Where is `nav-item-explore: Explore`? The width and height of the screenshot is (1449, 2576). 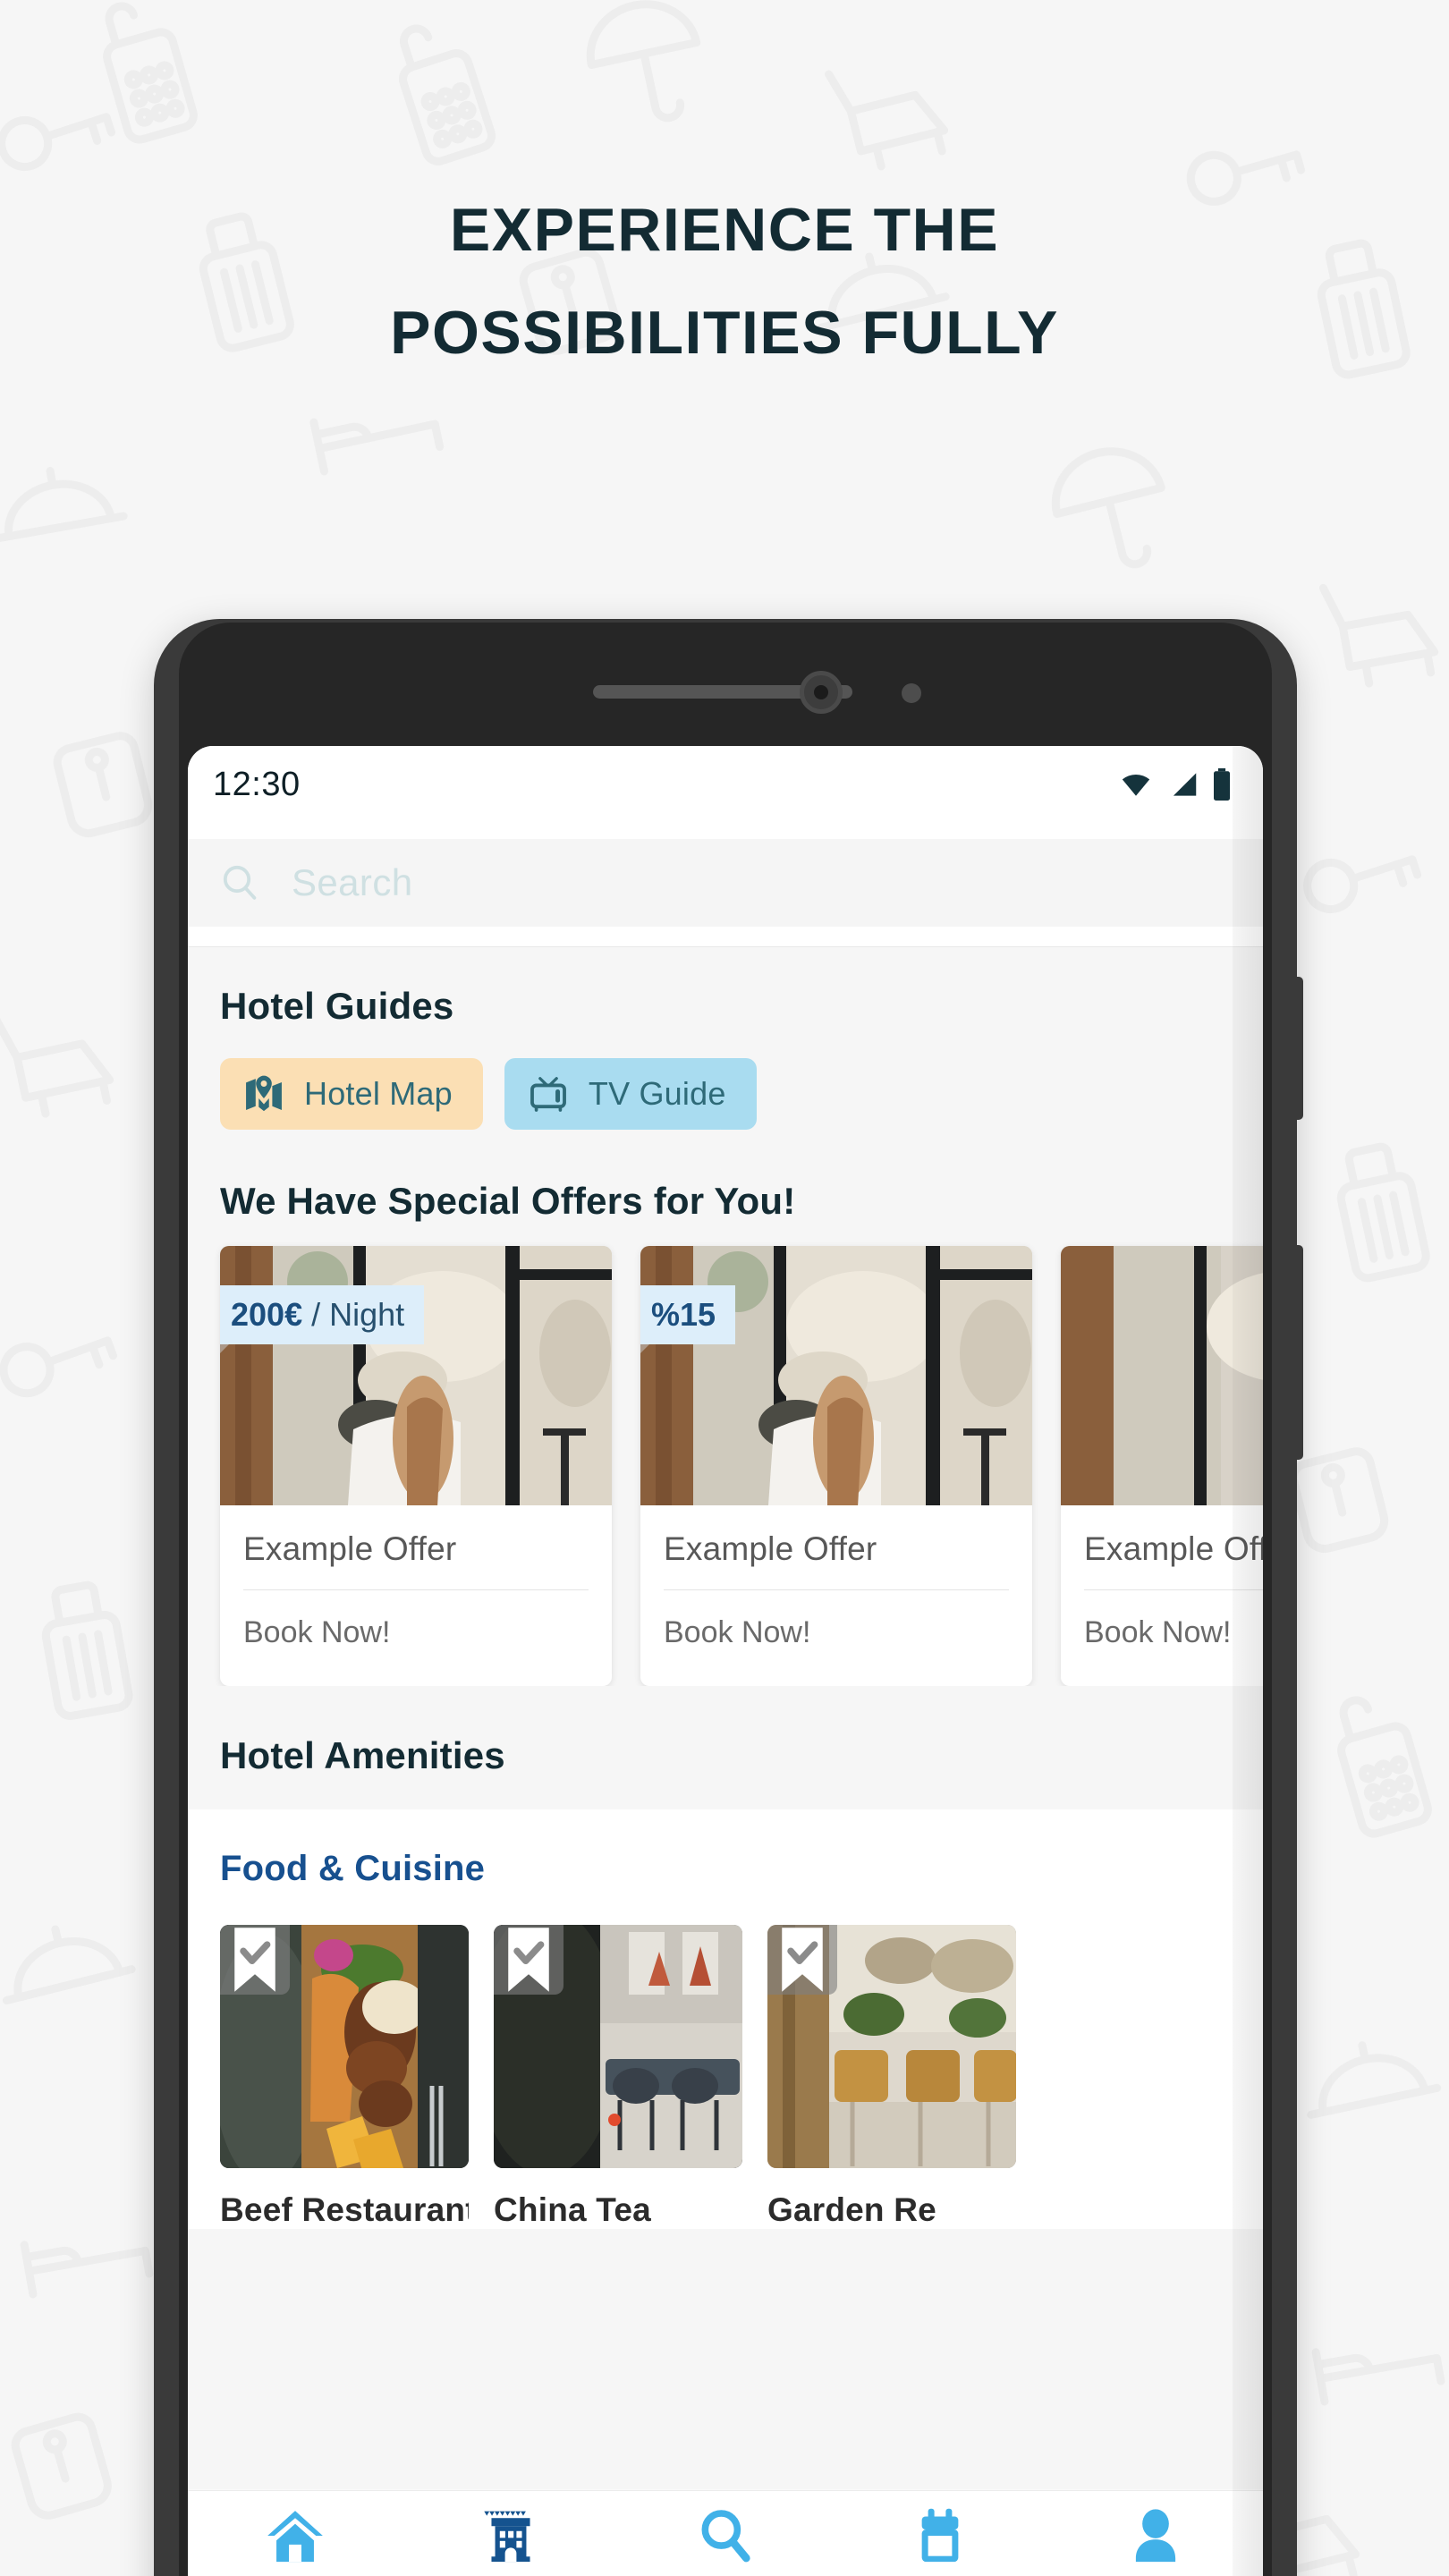 nav-item-explore: Explore is located at coordinates (725, 2541).